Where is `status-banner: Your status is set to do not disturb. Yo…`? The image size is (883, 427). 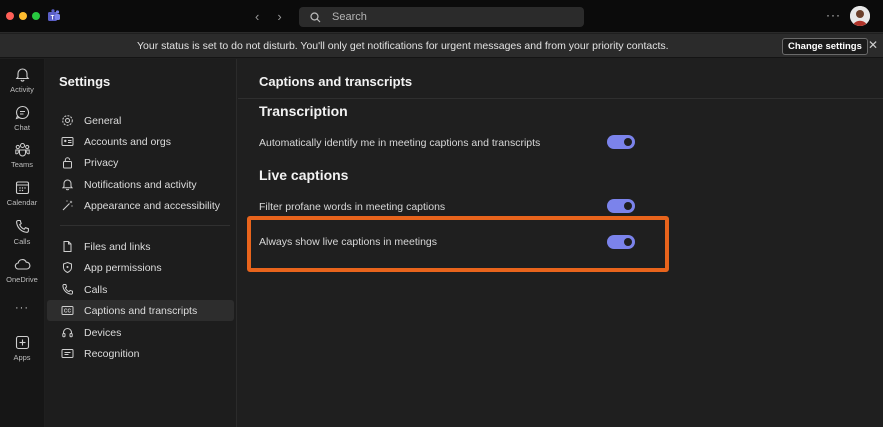
status-banner: Your status is set to do not disturb. Yo… is located at coordinates (441, 46).